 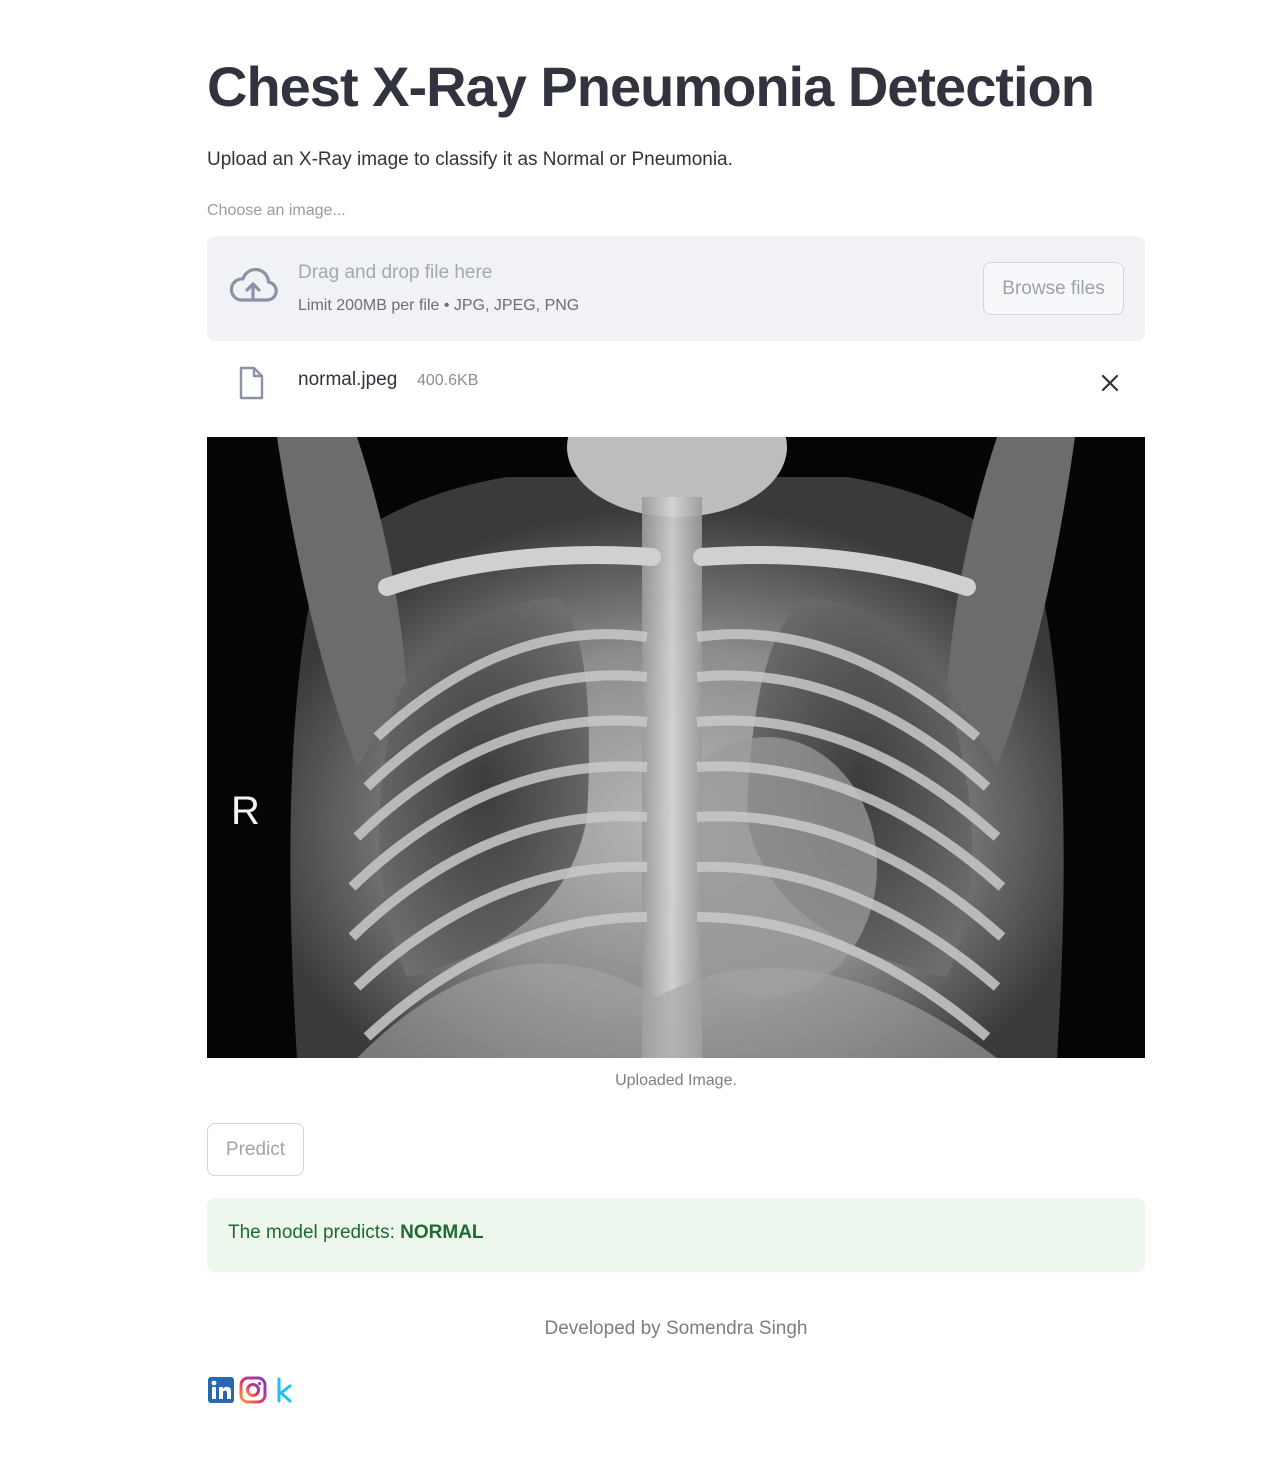 I want to click on image-caption: Uploaded Image., so click(x=676, y=1080).